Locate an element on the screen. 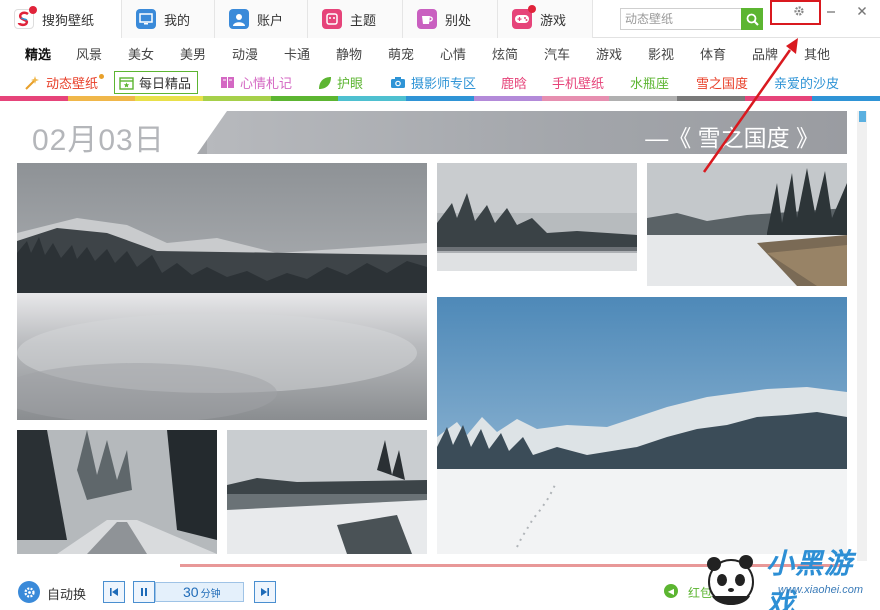  skip-forward-icon is located at coordinates (265, 592).